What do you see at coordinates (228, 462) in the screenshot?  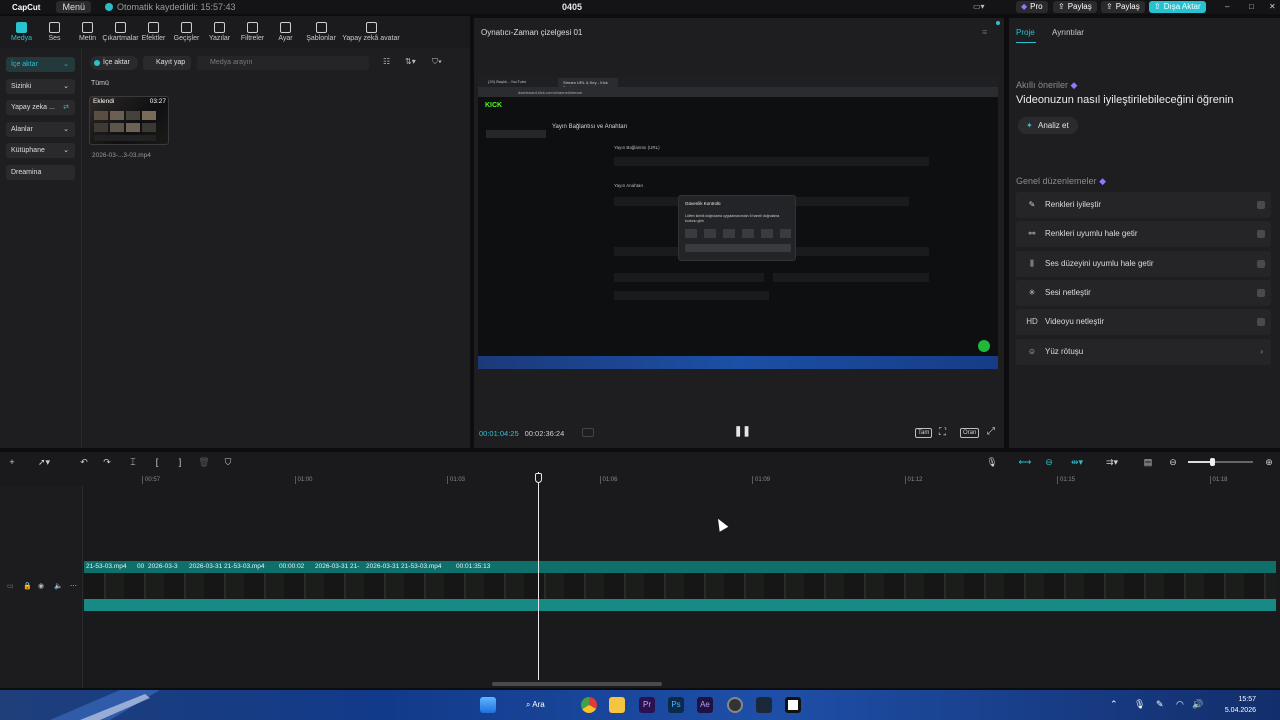 I see `shield-icon: ⛉` at bounding box center [228, 462].